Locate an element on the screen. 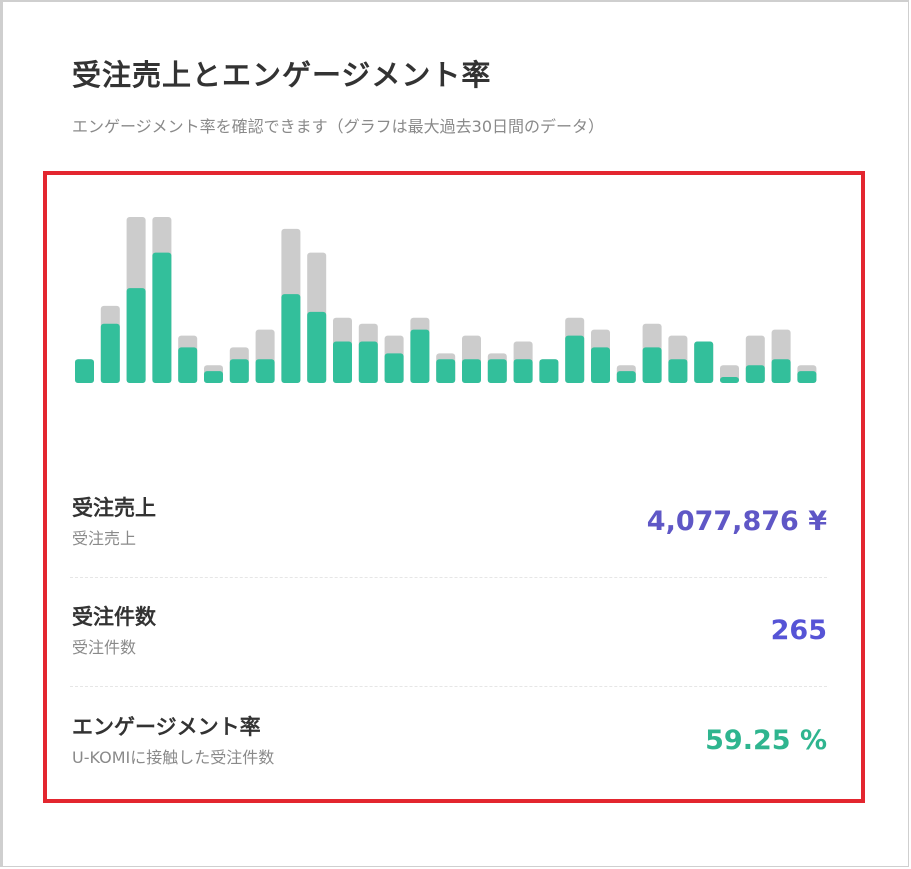 This screenshot has height=869, width=911. metric-sales-subtitle: 受注売上 is located at coordinates (104, 538).